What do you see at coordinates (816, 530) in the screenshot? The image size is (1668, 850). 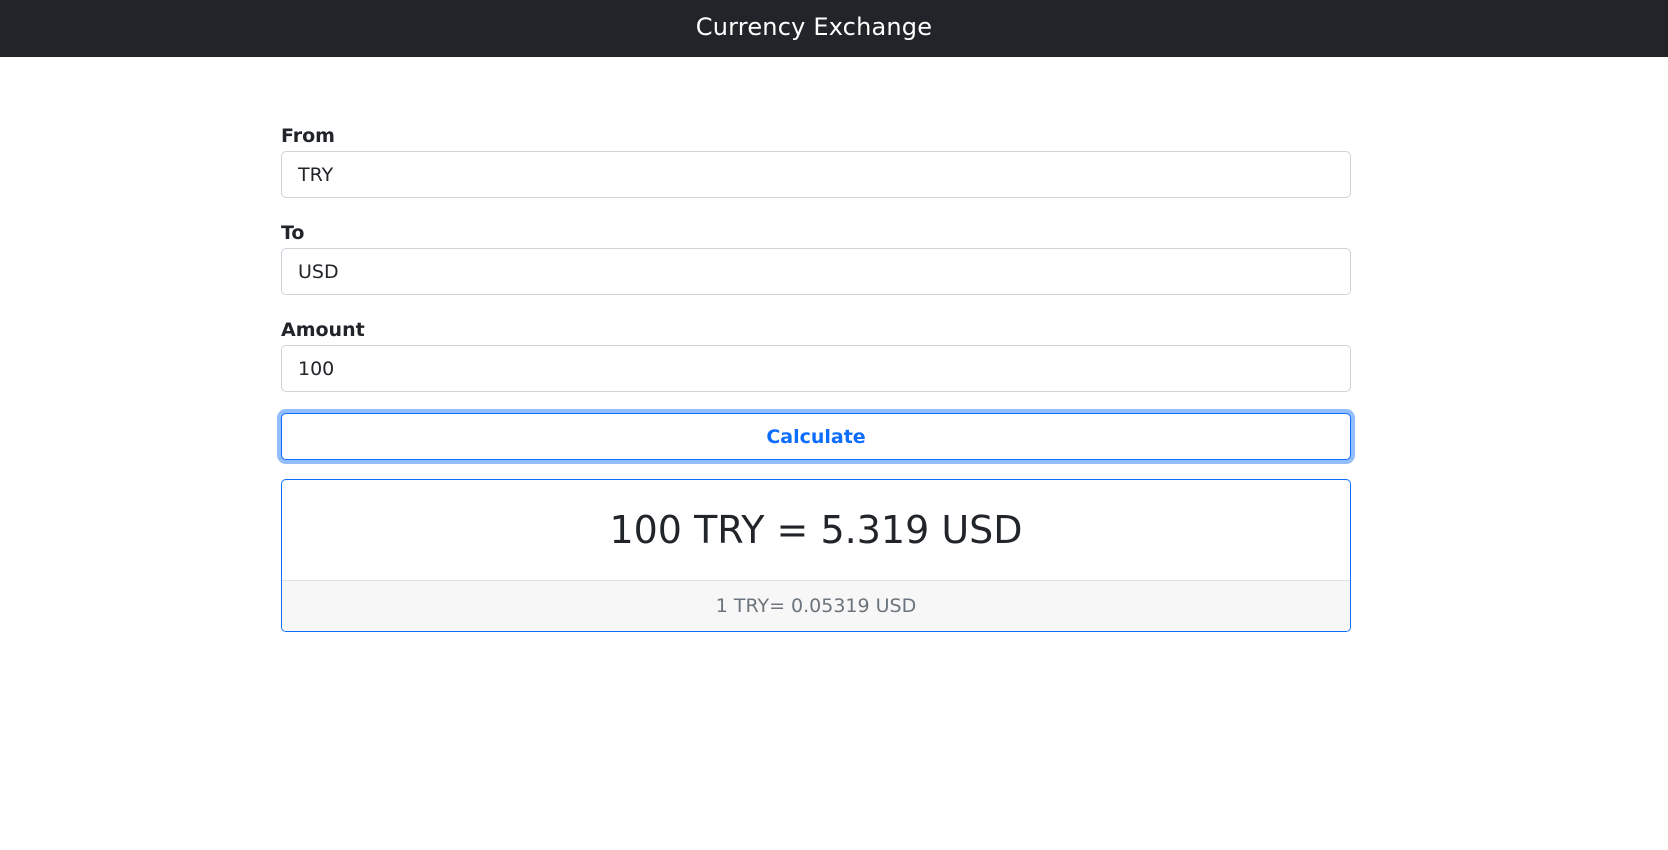 I see `conversion-result: 100 TRY = 5.319 USD` at bounding box center [816, 530].